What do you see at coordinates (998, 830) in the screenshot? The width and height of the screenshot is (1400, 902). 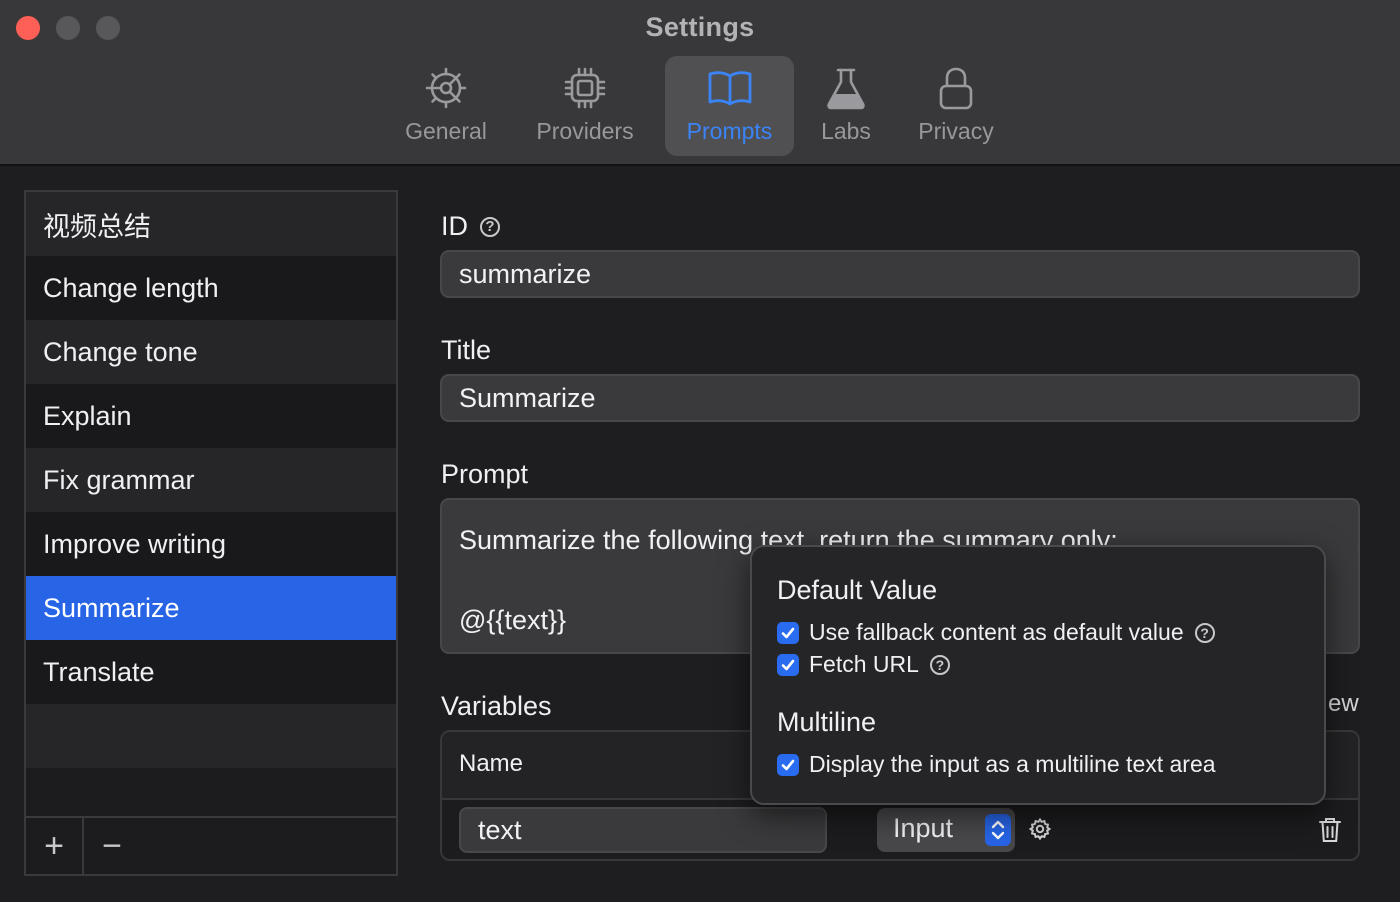 I see `chevron-up-down-icon` at bounding box center [998, 830].